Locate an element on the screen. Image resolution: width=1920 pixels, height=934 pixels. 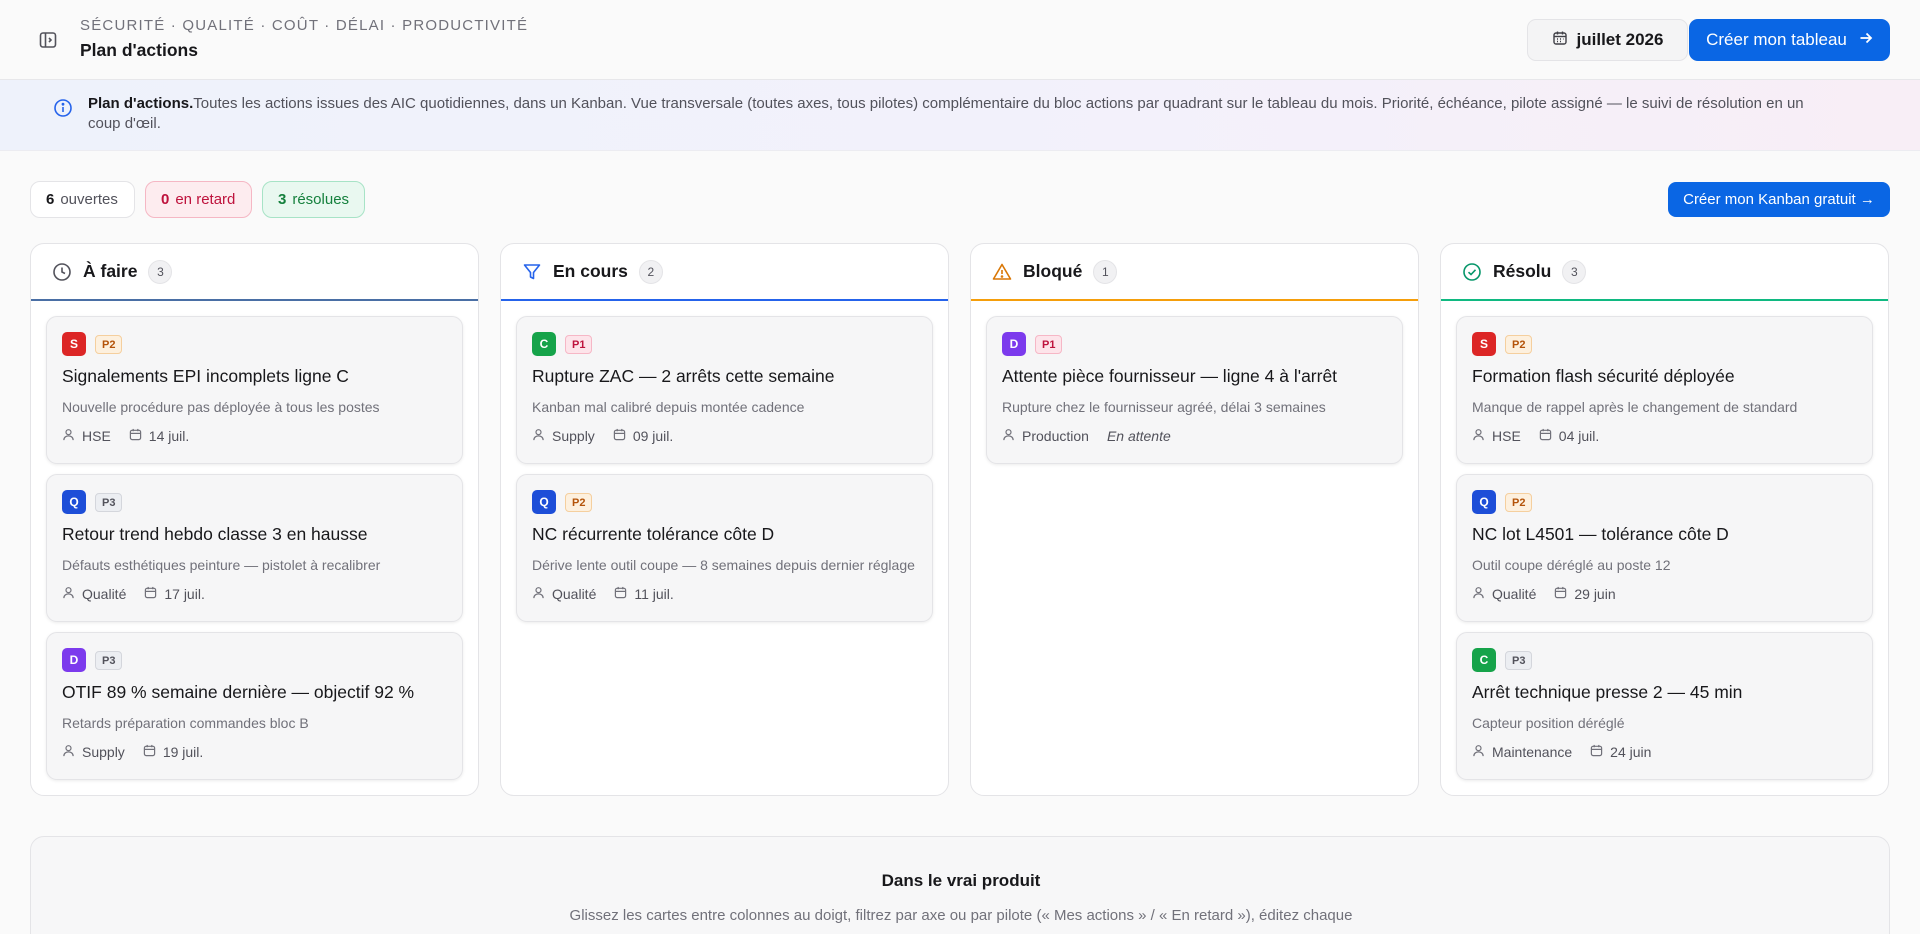
stat-open-pill: 6 ouvertes is located at coordinates (82, 199).